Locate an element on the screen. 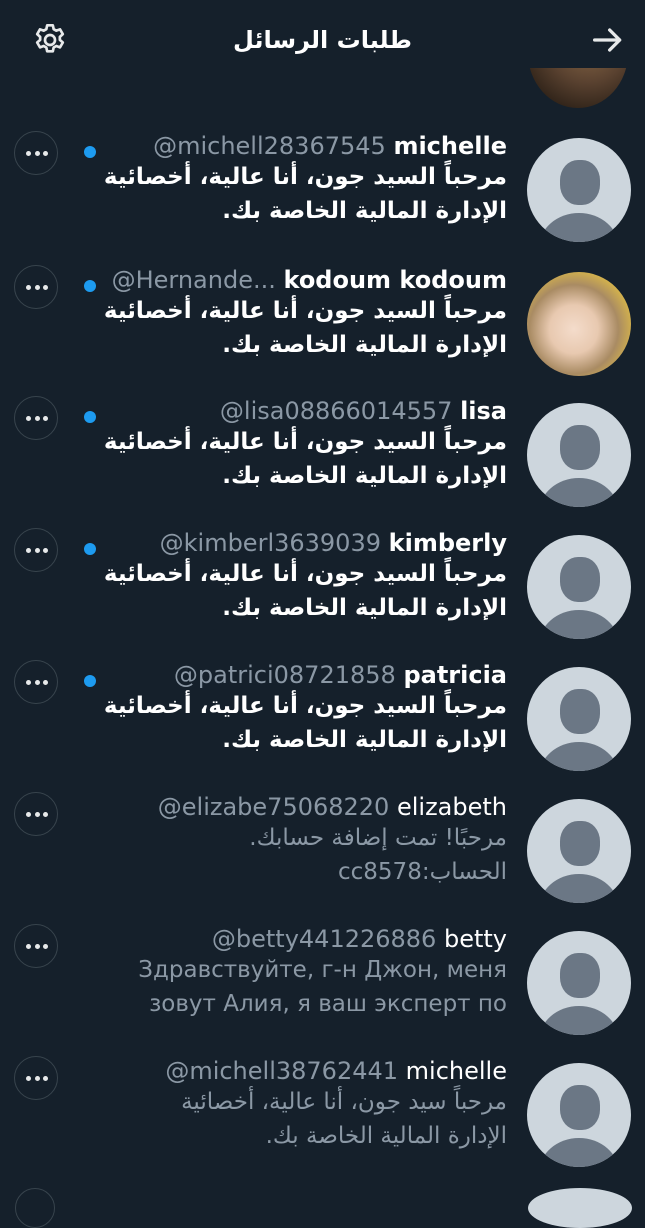 This screenshot has width=645, height=1228. message-preview-line: الحساب:cc8578 is located at coordinates (422, 872).